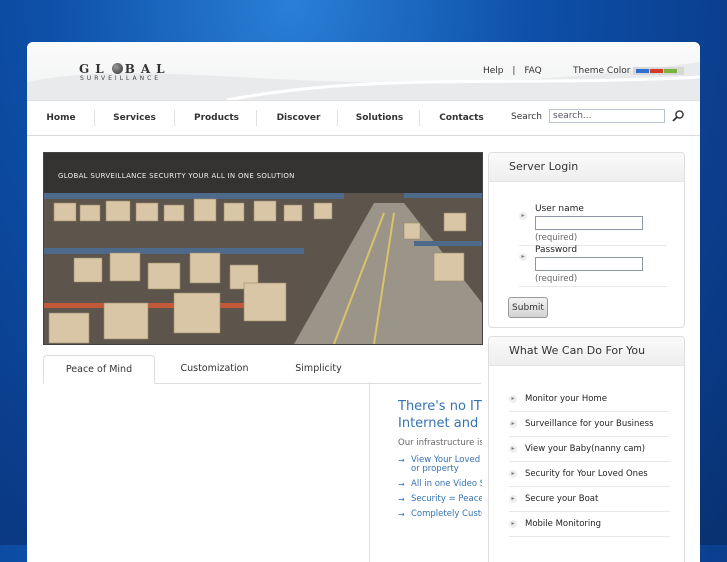 Image resolution: width=727 pixels, height=562 pixels. Describe the element at coordinates (298, 118) in the screenshot. I see `nav-discover: Discover` at that location.